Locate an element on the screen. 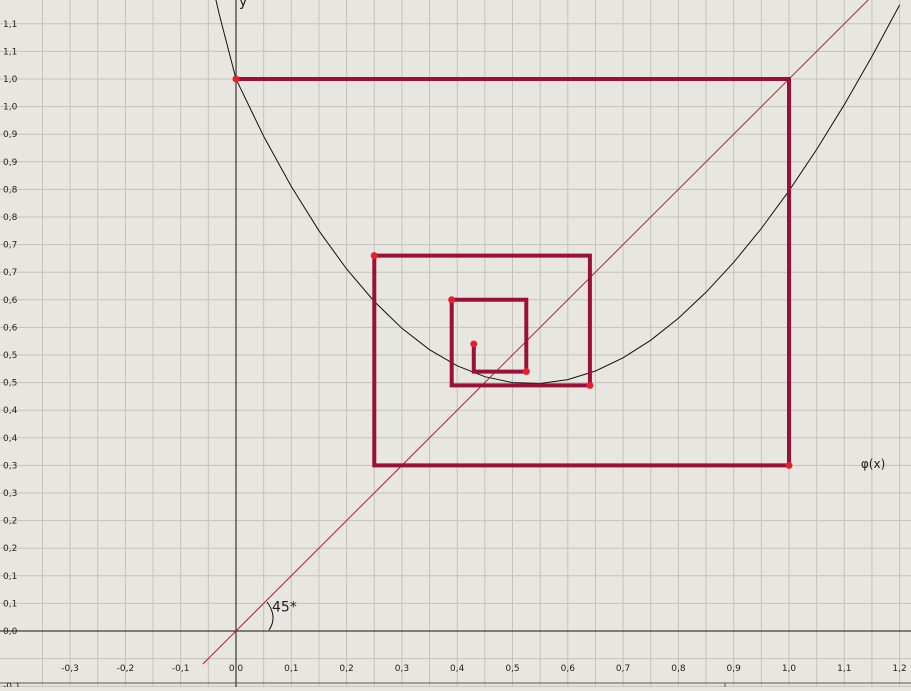  x-tick-label: 0,1 is located at coordinates (291, 669).